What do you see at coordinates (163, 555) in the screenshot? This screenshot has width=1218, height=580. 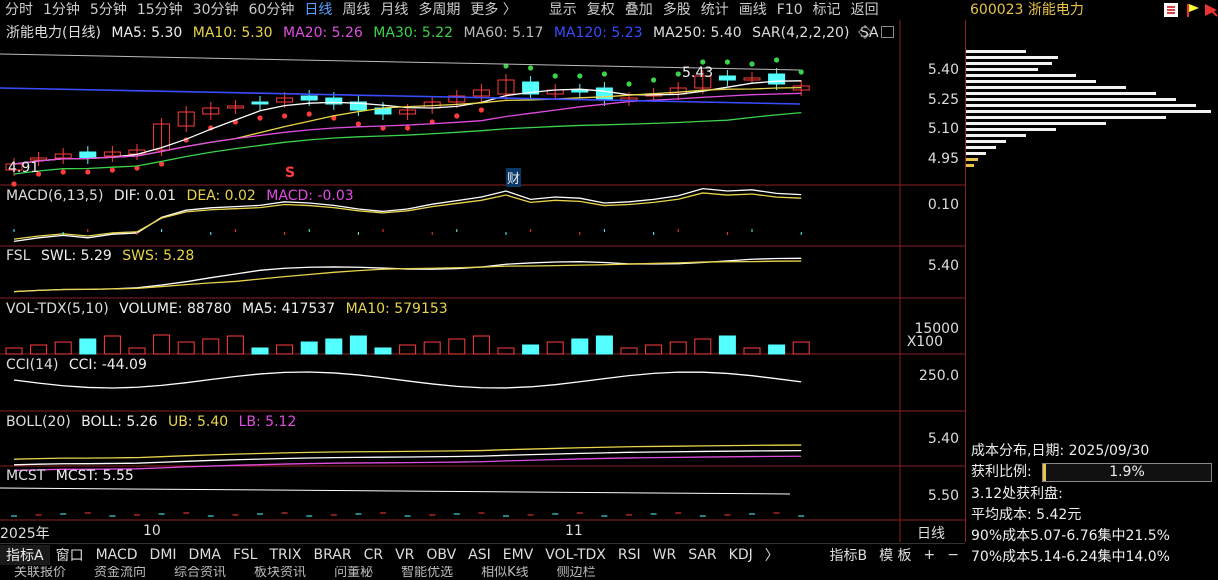 I see `indicator-tab-3: DMI` at bounding box center [163, 555].